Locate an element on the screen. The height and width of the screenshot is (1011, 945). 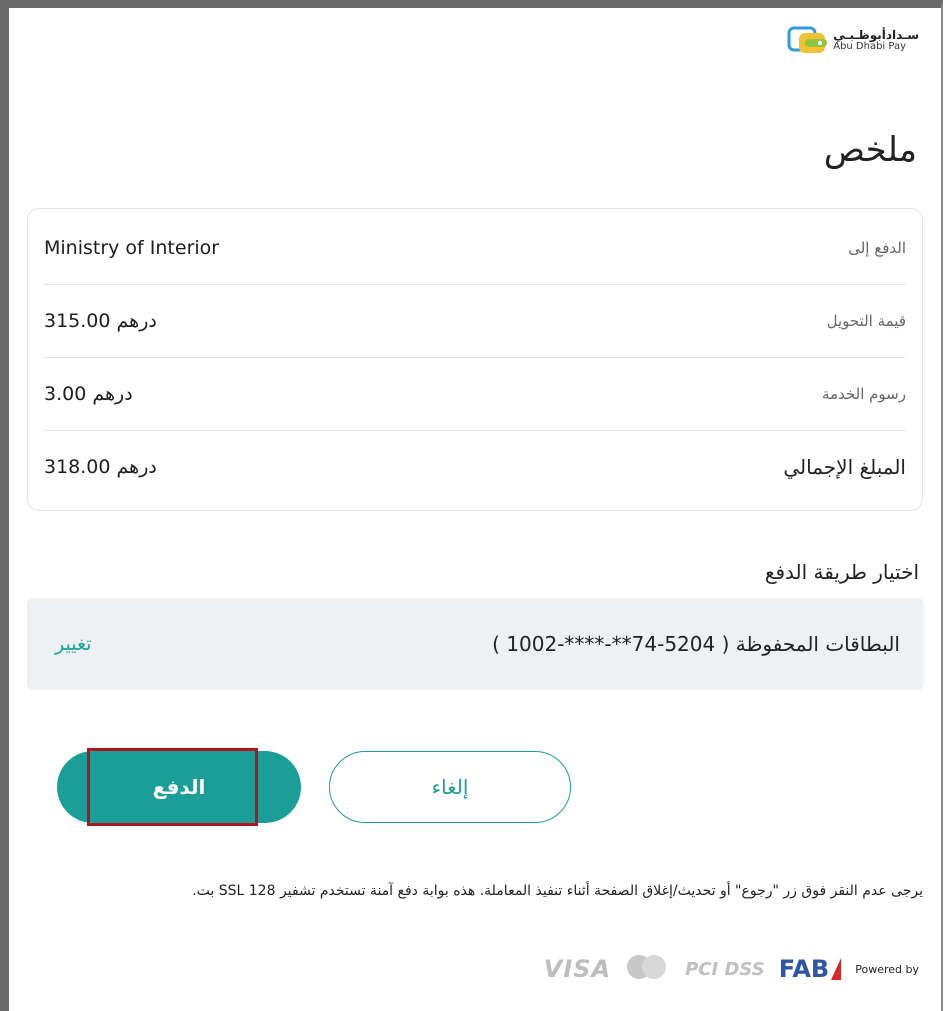
pci-dss-logo: PCI DSS is located at coordinates (725, 969).